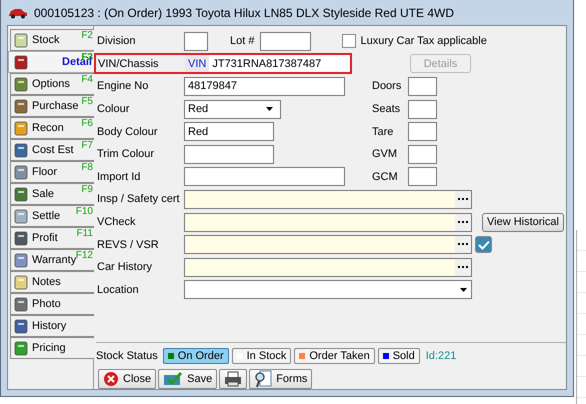  What do you see at coordinates (84, 233) in the screenshot?
I see `shortcut-key: F11` at bounding box center [84, 233].